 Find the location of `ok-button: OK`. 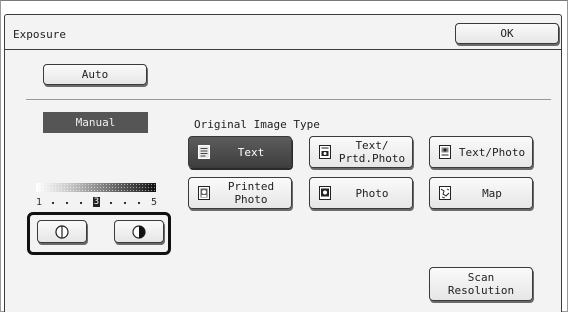

ok-button: OK is located at coordinates (507, 33).